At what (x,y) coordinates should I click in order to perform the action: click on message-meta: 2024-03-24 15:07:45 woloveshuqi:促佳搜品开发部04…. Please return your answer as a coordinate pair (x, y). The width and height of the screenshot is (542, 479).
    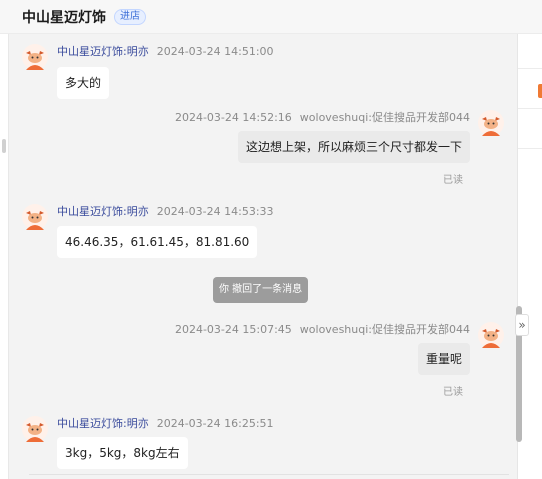
    Looking at the image, I should click on (322, 329).